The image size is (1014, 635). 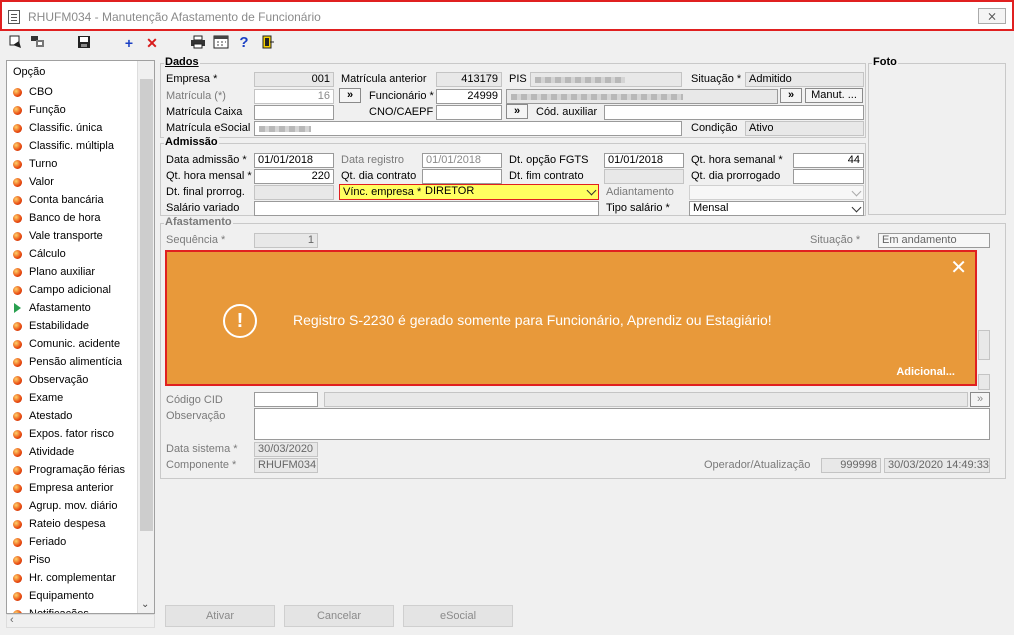 I want to click on afastamento-title: Afastamento, so click(x=198, y=222).